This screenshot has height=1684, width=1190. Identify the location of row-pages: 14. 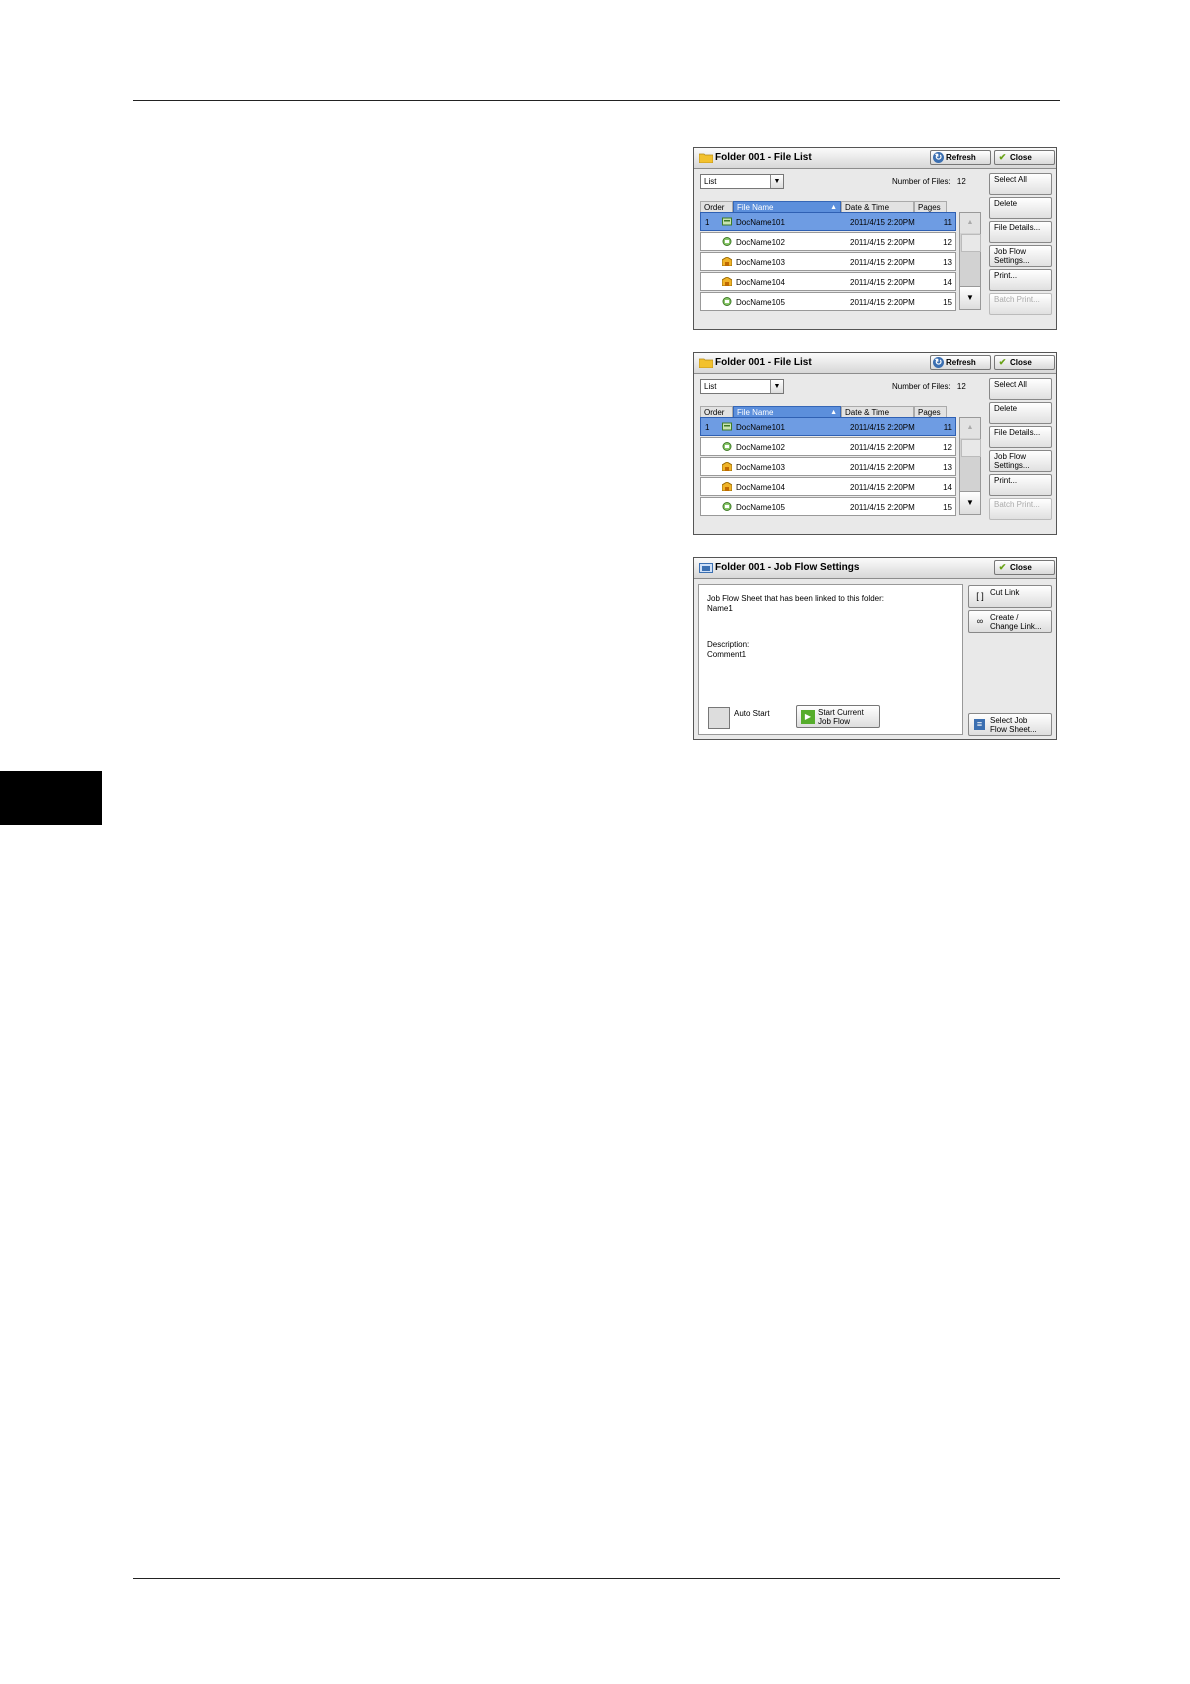
(947, 282).